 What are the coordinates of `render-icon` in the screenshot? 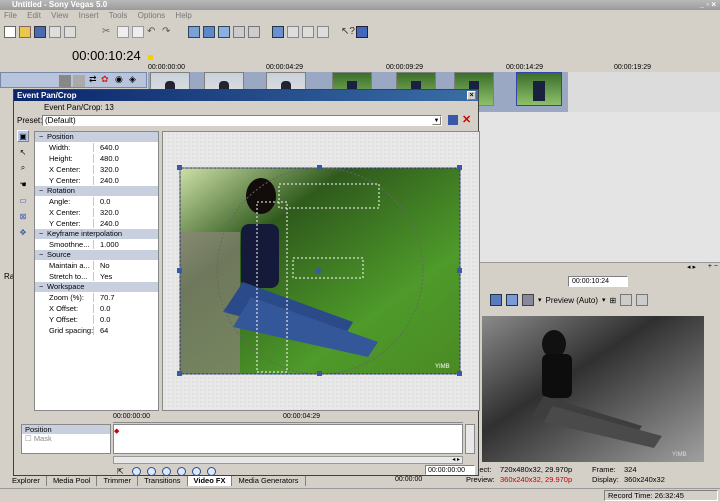 It's located at (55, 31).